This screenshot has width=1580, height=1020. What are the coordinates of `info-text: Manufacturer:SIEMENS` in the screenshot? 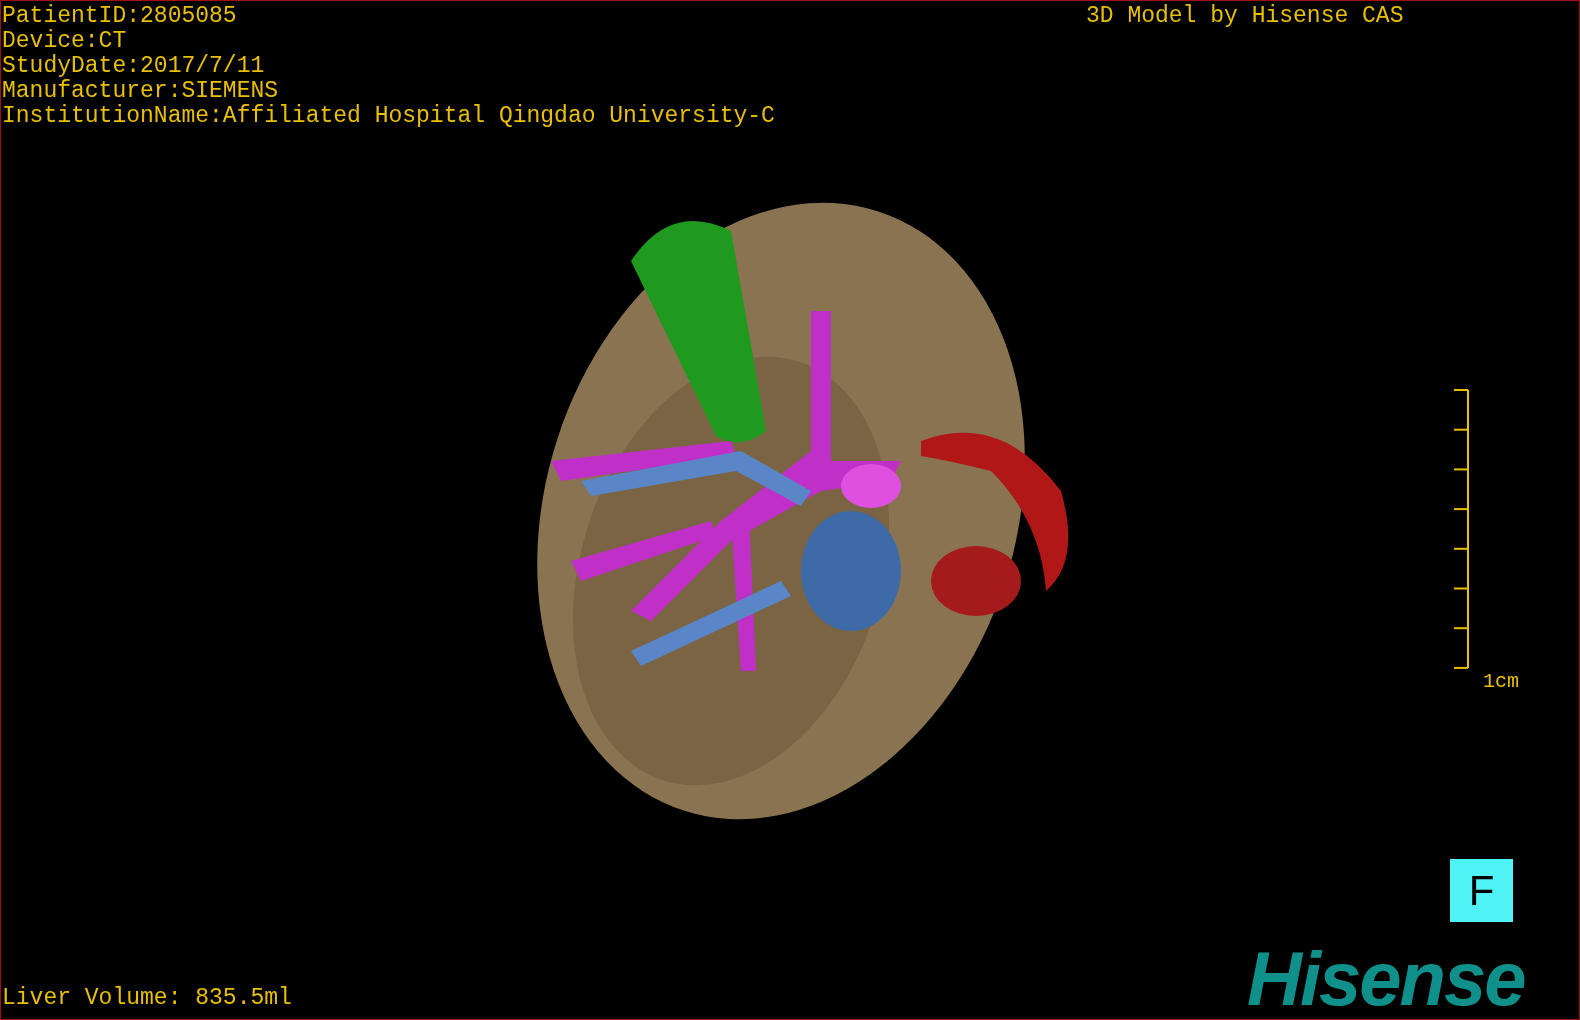 It's located at (141, 91).